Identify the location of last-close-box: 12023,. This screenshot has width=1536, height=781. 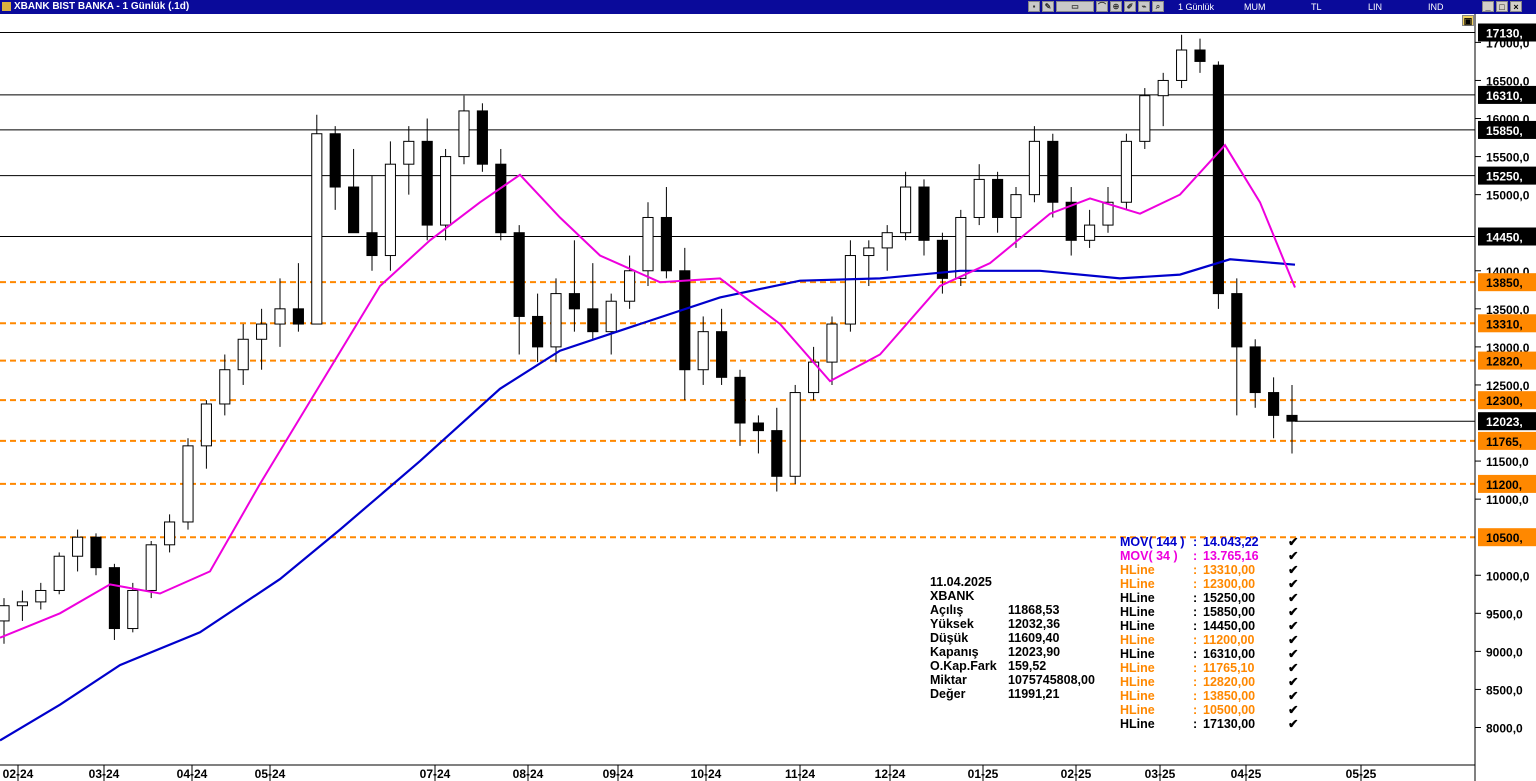
(1507, 421).